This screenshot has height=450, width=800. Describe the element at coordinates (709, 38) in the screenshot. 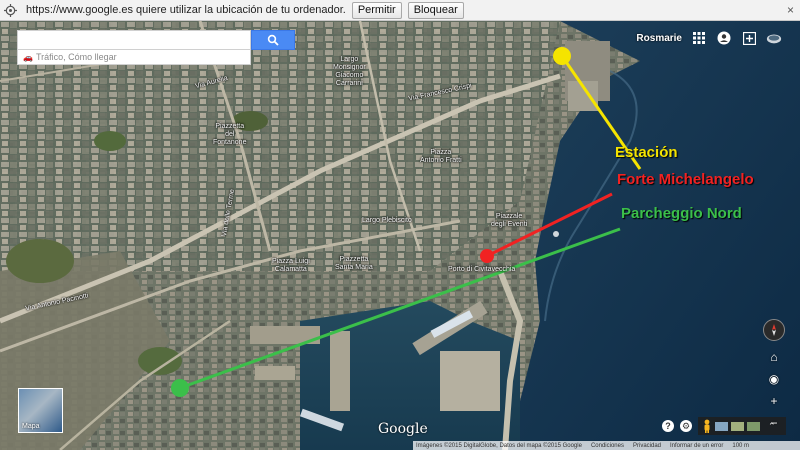

I see `header-controls: Rosmarie` at that location.